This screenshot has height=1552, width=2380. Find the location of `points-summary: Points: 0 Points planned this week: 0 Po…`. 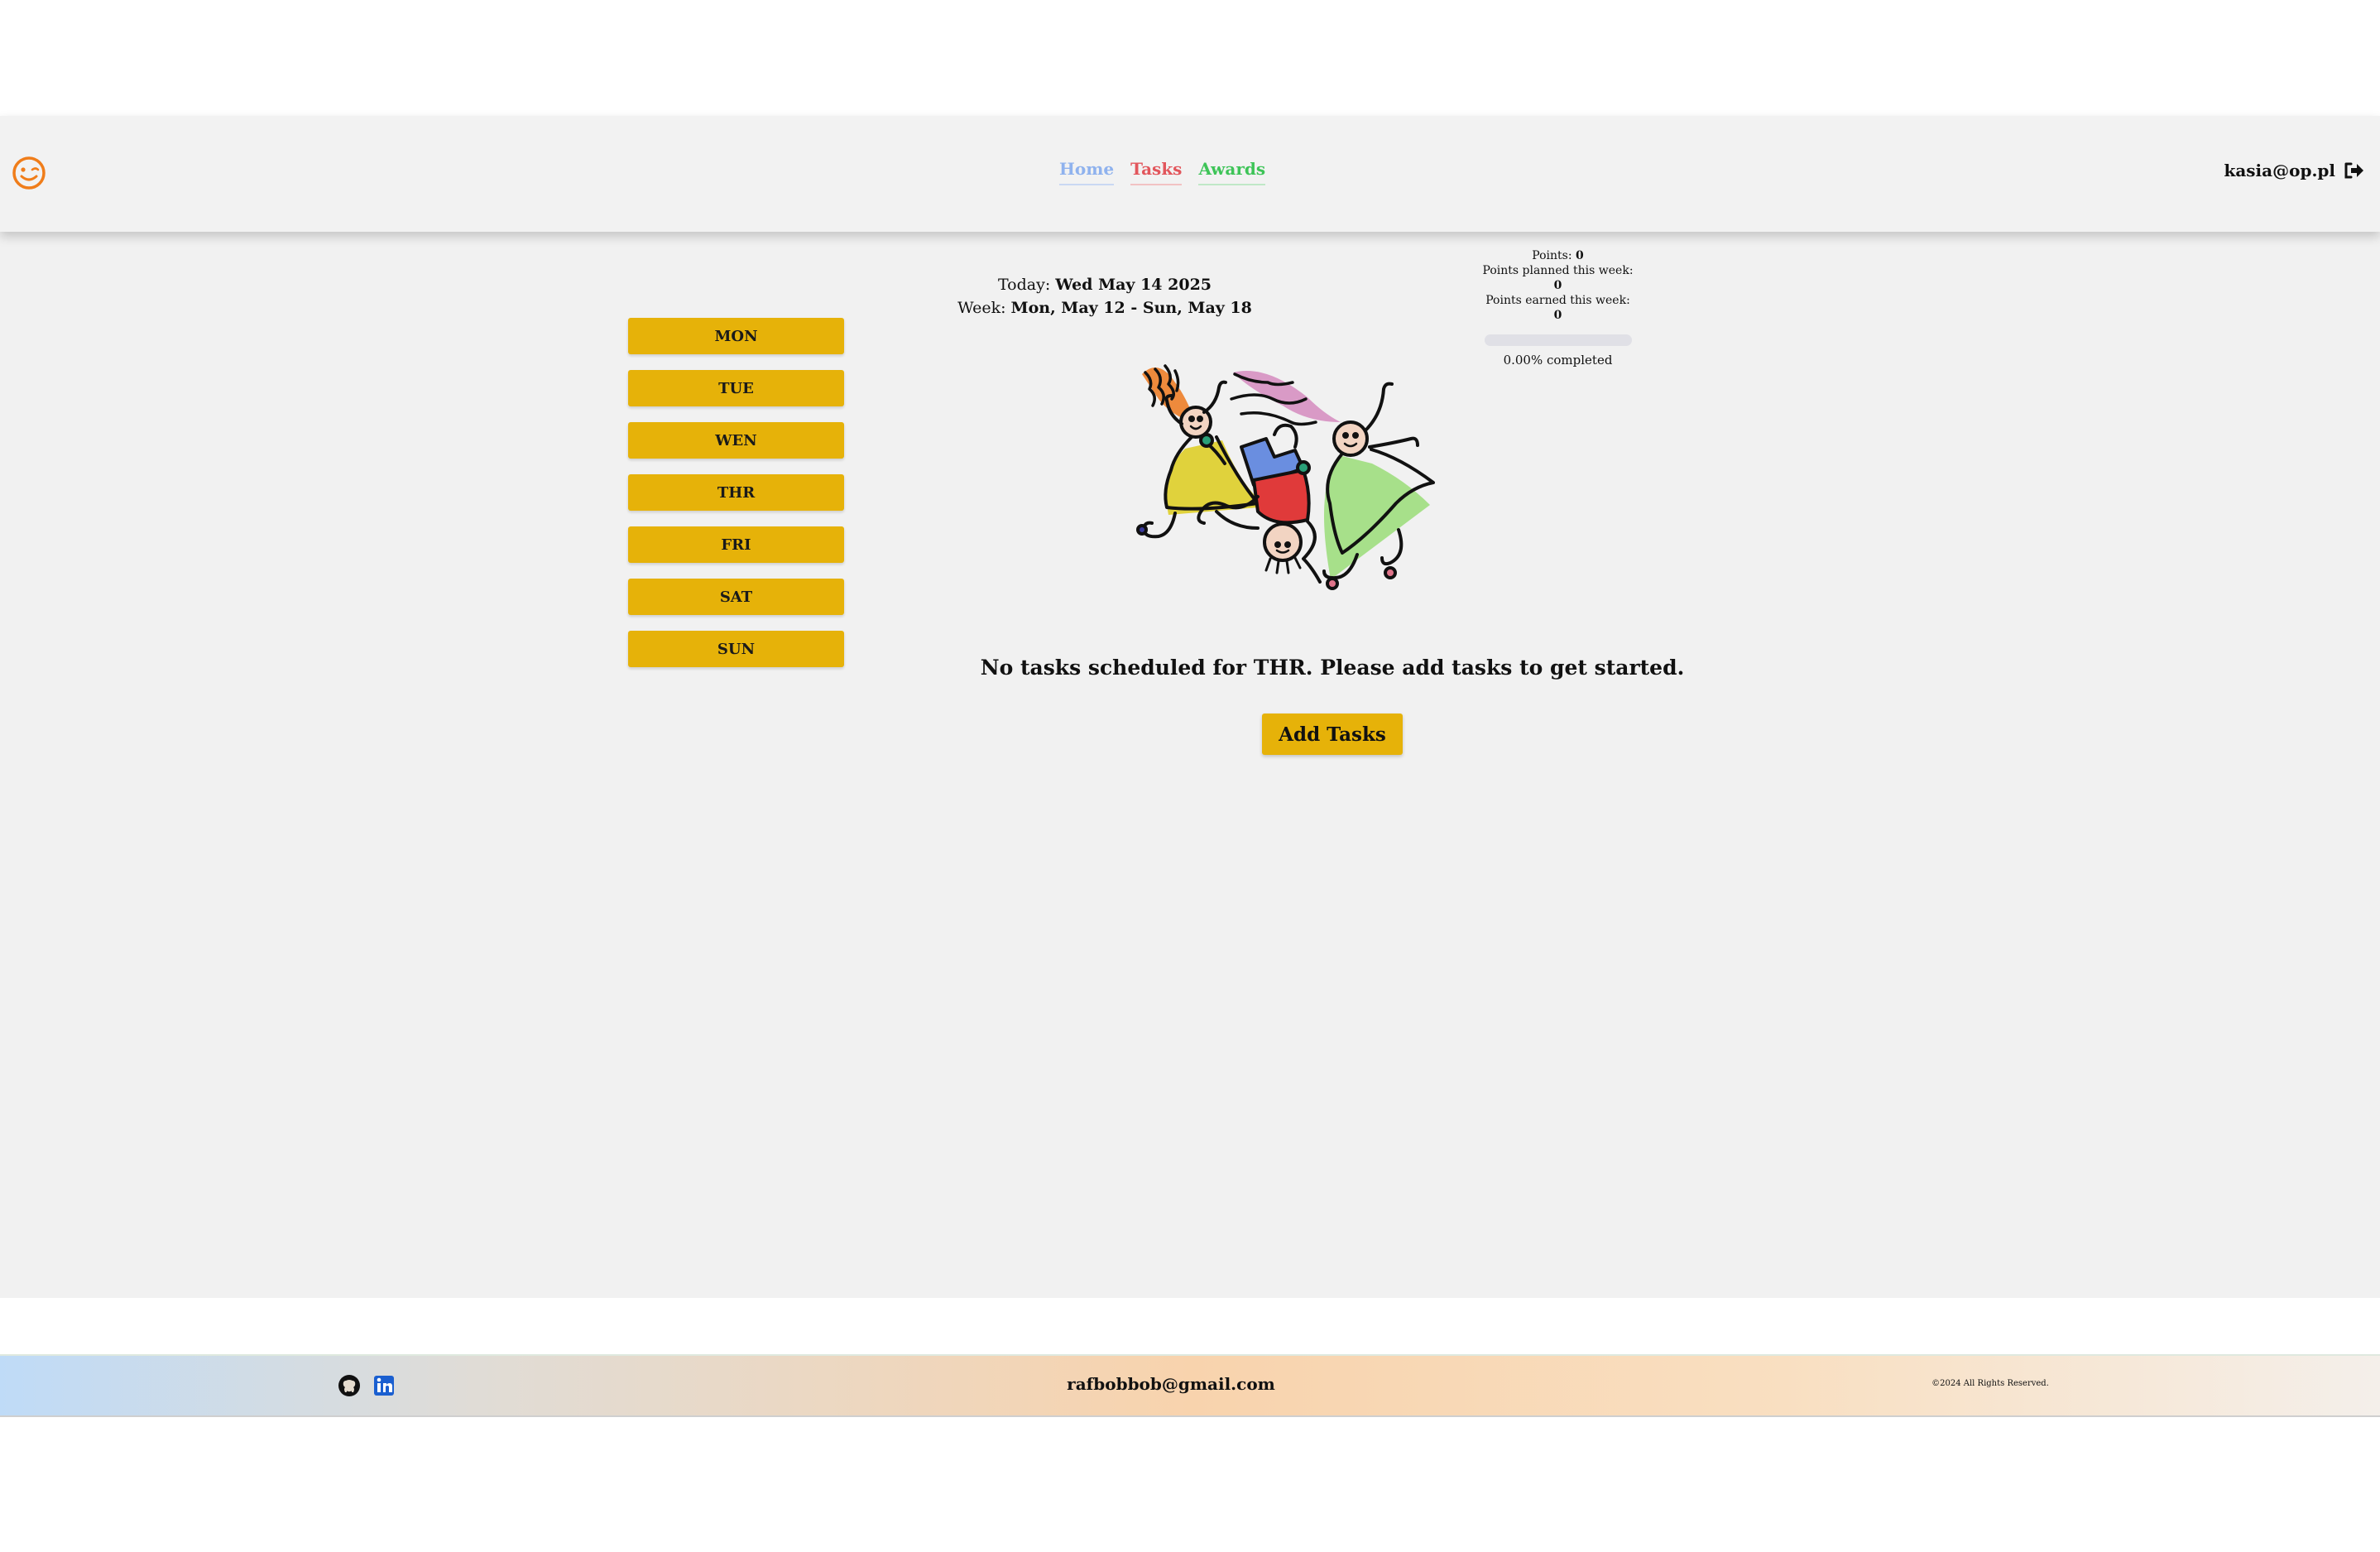

points-summary: Points: 0 Points planned this week: 0 Po… is located at coordinates (1557, 308).